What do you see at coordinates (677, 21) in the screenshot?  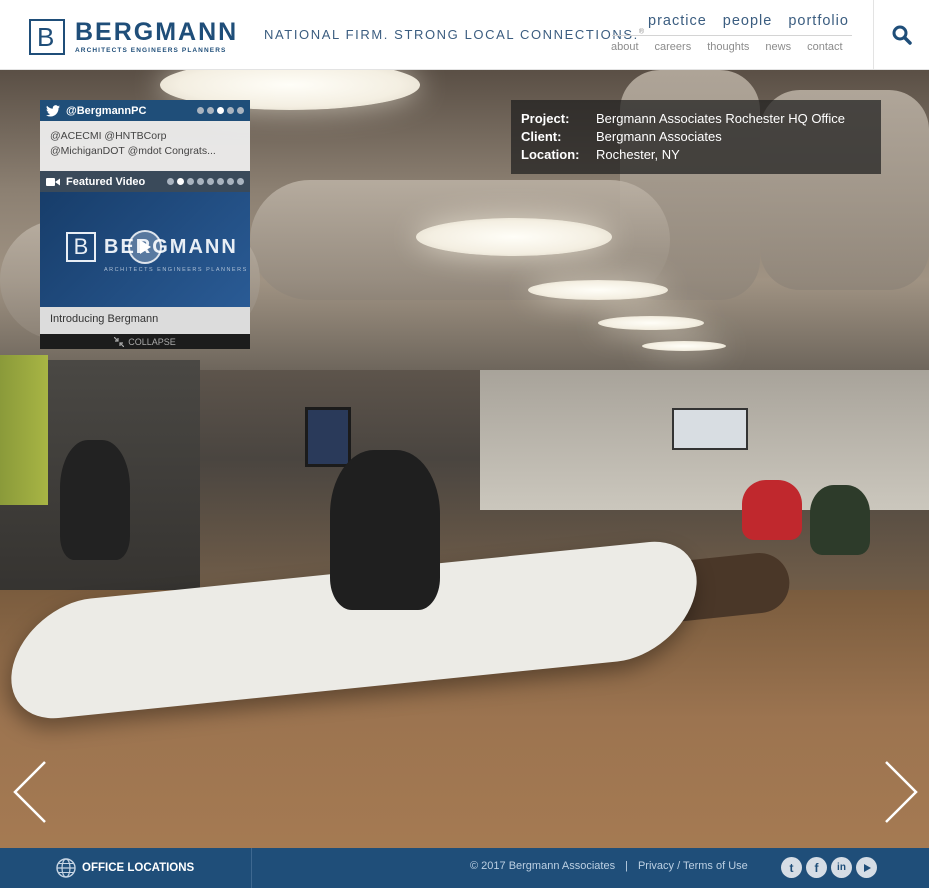 I see `nav-practice: practice` at bounding box center [677, 21].